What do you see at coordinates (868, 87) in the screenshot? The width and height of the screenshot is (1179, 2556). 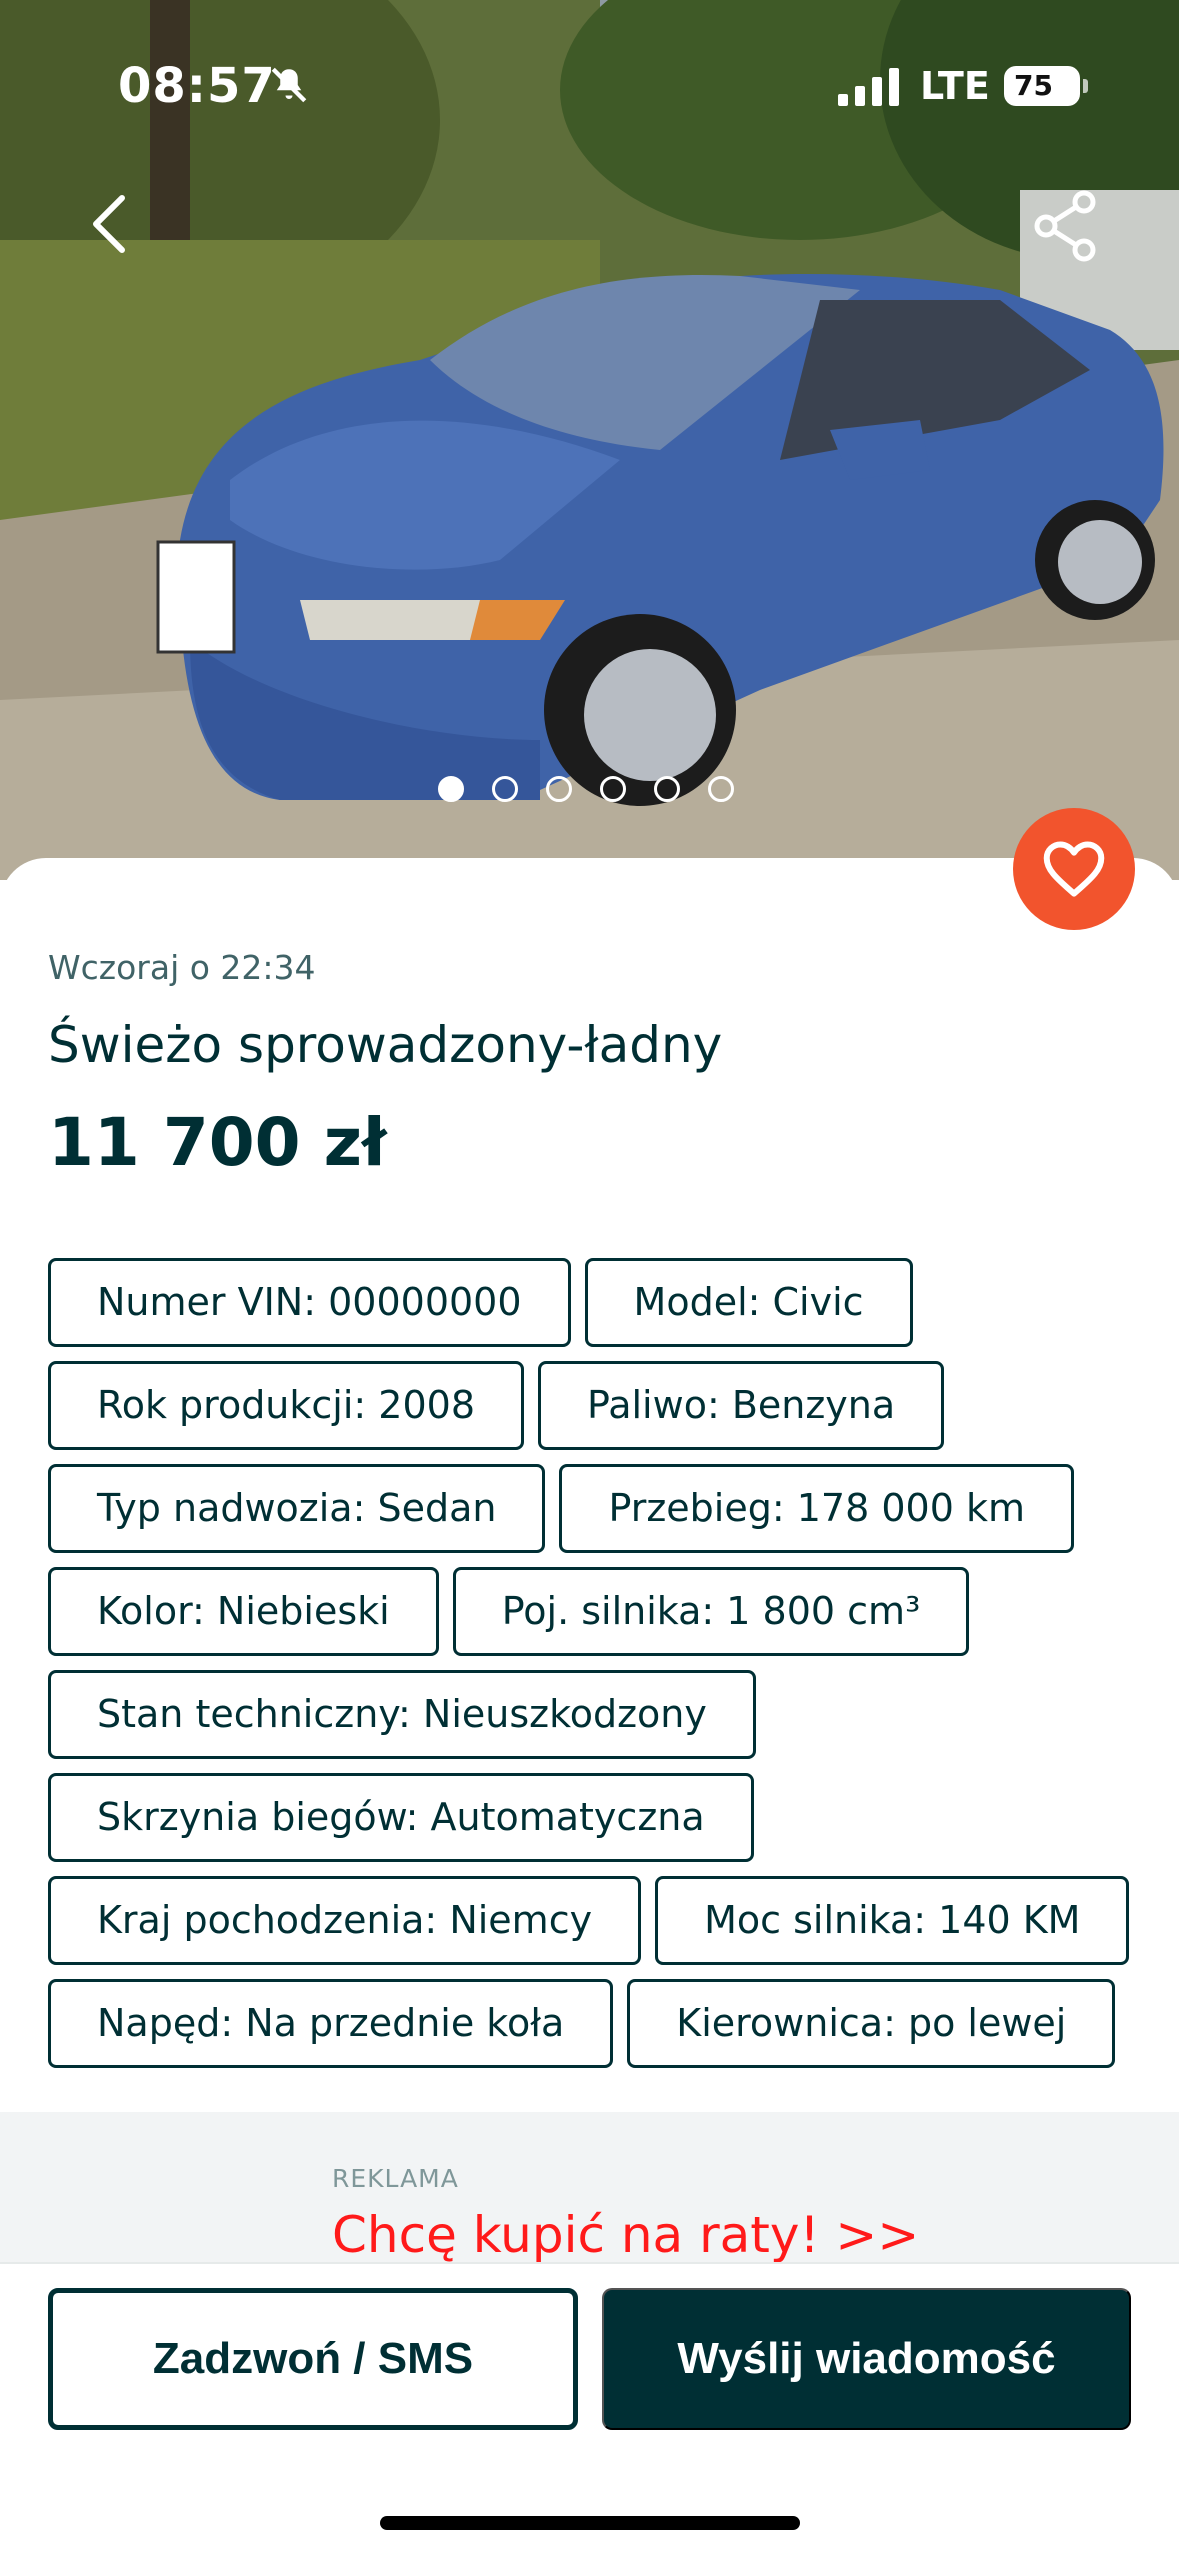 I see `signal-strength-icon` at bounding box center [868, 87].